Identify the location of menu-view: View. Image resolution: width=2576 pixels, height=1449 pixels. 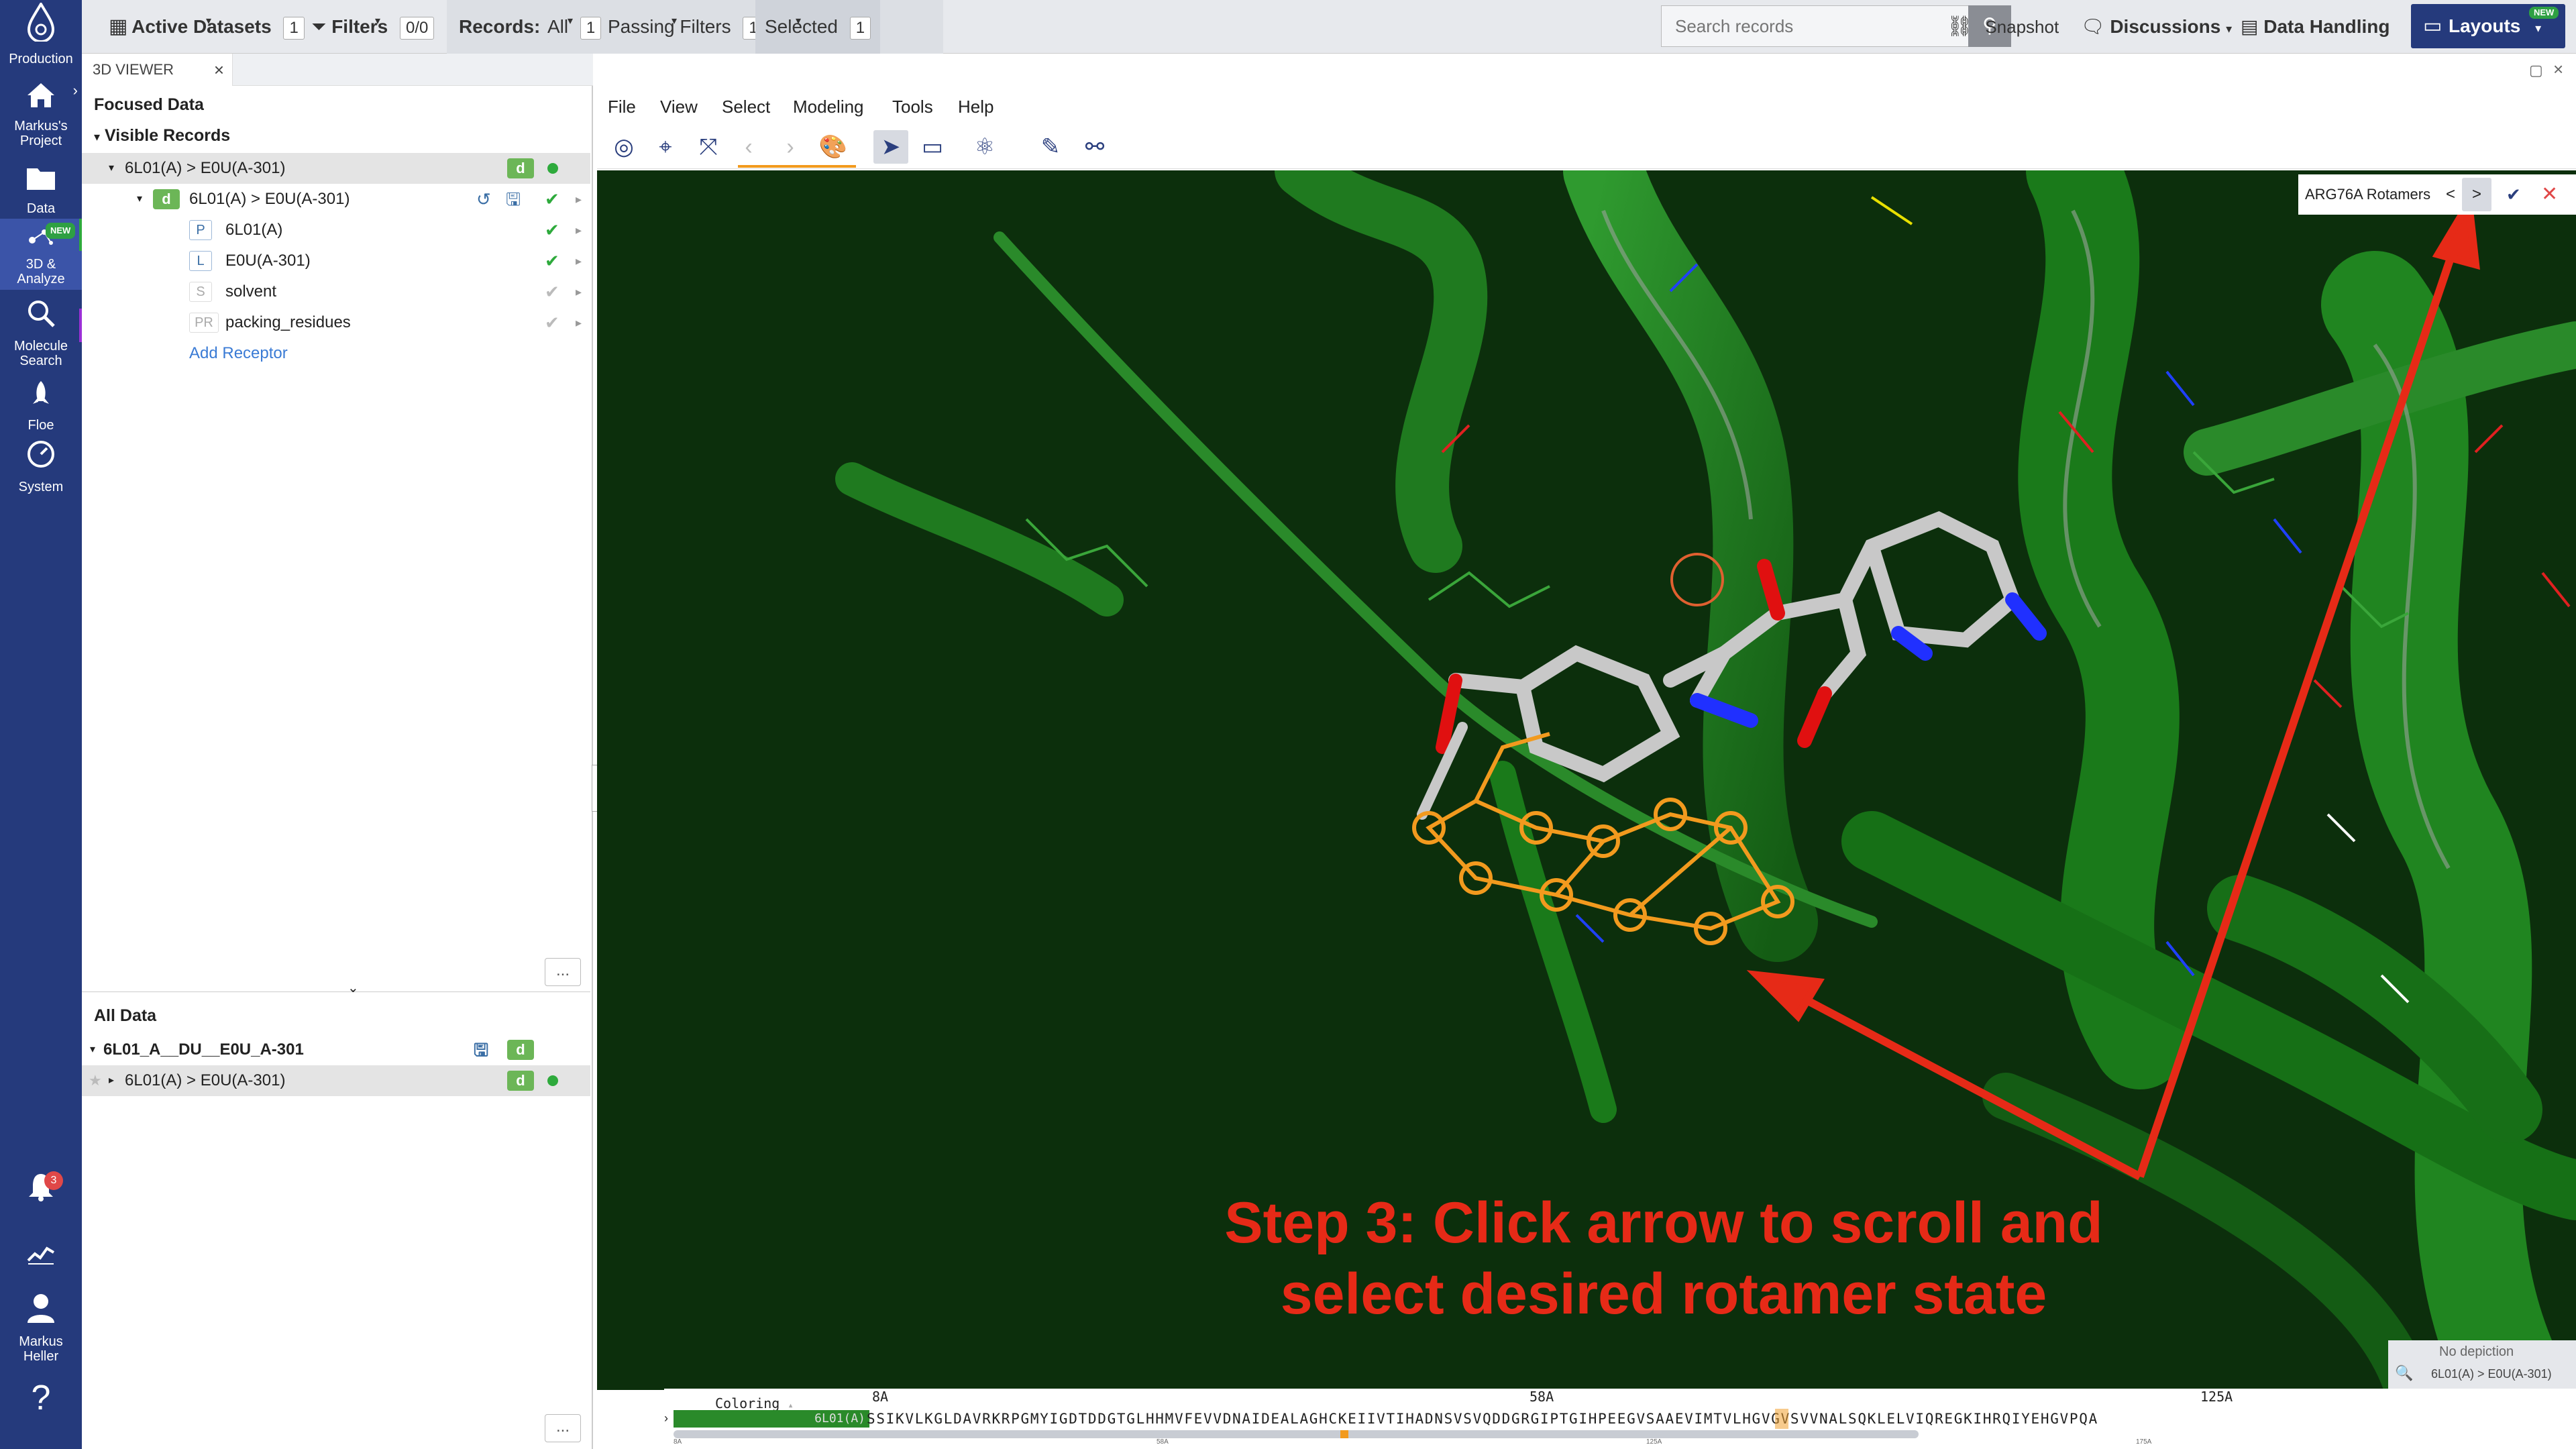
(679, 106).